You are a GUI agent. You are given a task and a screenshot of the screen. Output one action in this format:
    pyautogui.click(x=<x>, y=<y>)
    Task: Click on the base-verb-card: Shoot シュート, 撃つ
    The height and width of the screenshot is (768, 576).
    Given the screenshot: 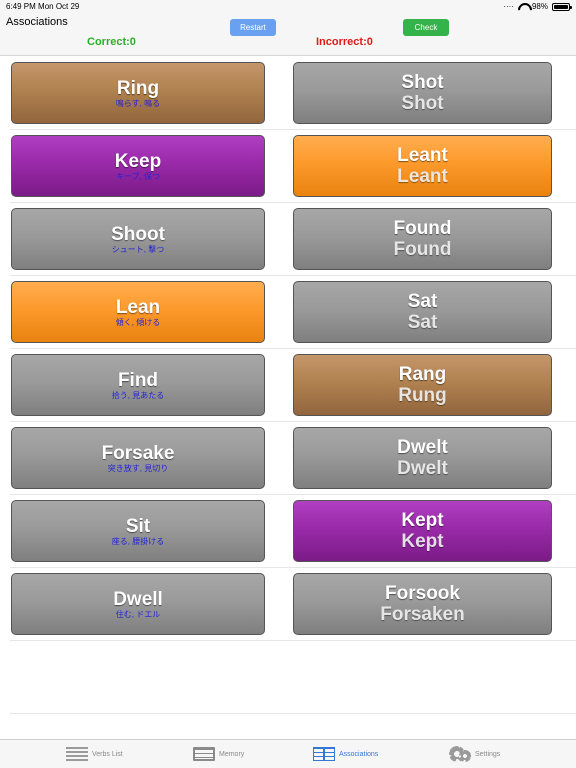 What is the action you would take?
    pyautogui.click(x=138, y=239)
    